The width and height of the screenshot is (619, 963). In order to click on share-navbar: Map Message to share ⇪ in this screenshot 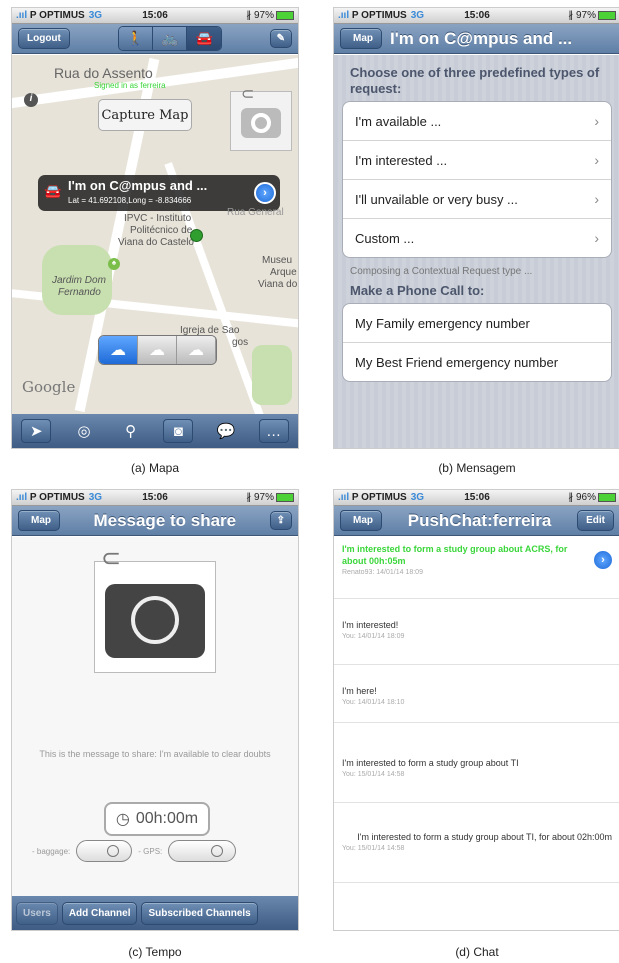, I will do `click(155, 521)`.